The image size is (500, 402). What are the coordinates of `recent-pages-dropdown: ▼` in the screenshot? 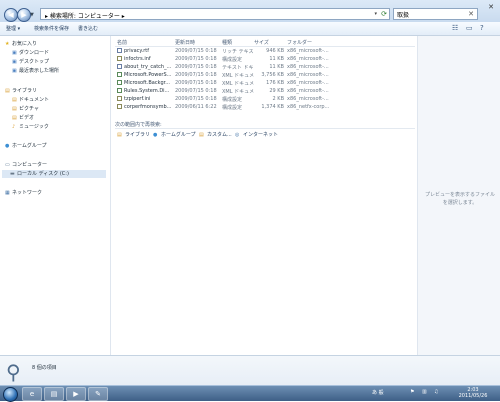 It's located at (32, 15).